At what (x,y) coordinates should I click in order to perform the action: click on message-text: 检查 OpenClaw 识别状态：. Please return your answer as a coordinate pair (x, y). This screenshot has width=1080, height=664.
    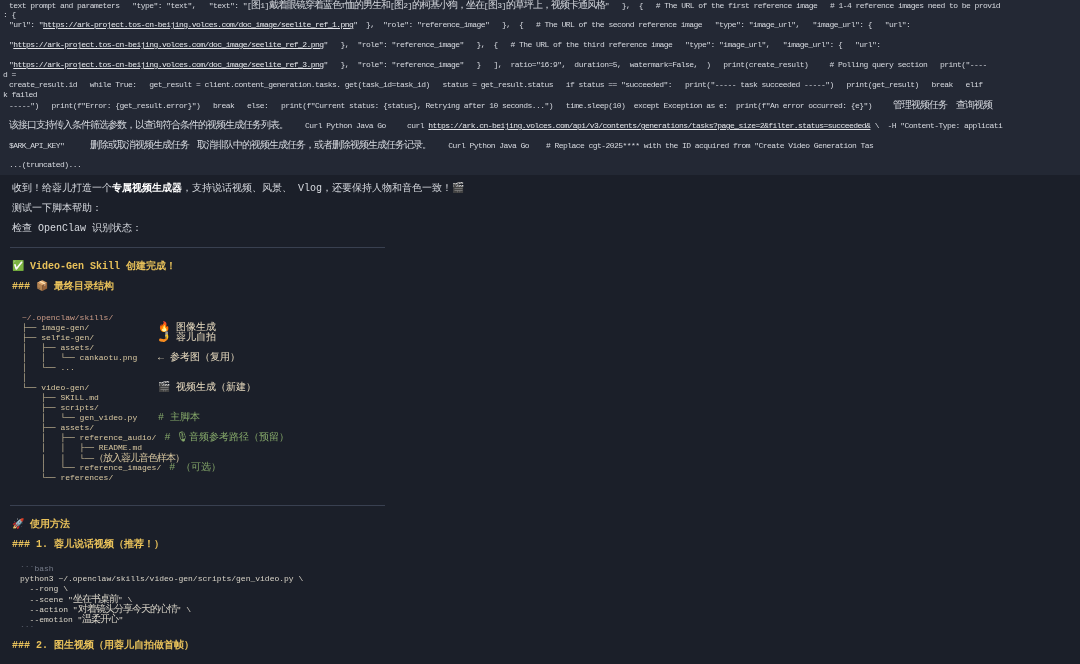
    Looking at the image, I should click on (77, 228).